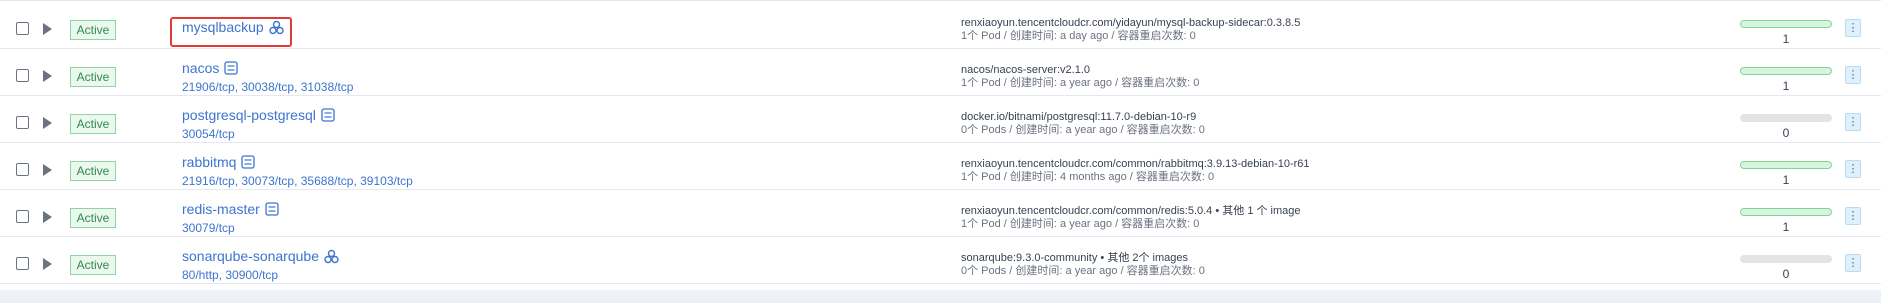 This screenshot has width=1881, height=303. I want to click on selection-highlight, so click(231, 32).